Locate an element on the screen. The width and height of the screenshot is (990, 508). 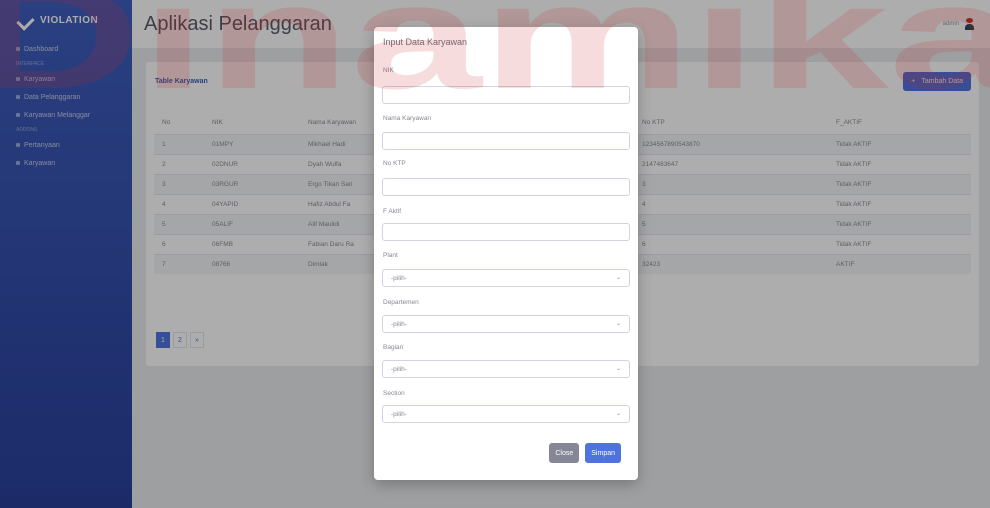
section-label: Section is located at coordinates (394, 393).